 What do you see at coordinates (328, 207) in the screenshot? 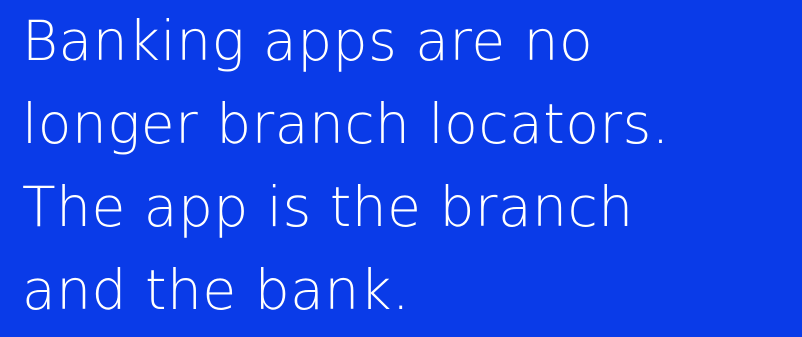
I see `headline-line-3: The app is the branch` at bounding box center [328, 207].